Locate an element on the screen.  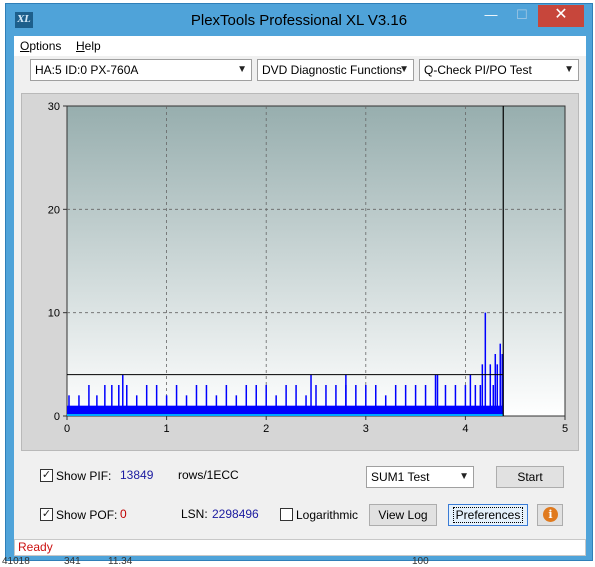
rows-label: rows/1ECC is located at coordinates (208, 475).